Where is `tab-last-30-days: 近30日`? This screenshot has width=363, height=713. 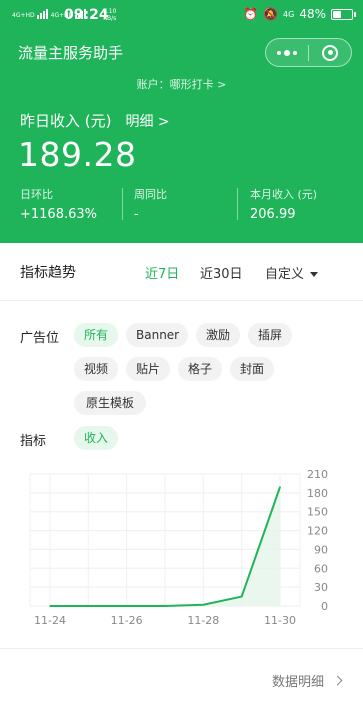
tab-last-30-days: 近30日 is located at coordinates (221, 272).